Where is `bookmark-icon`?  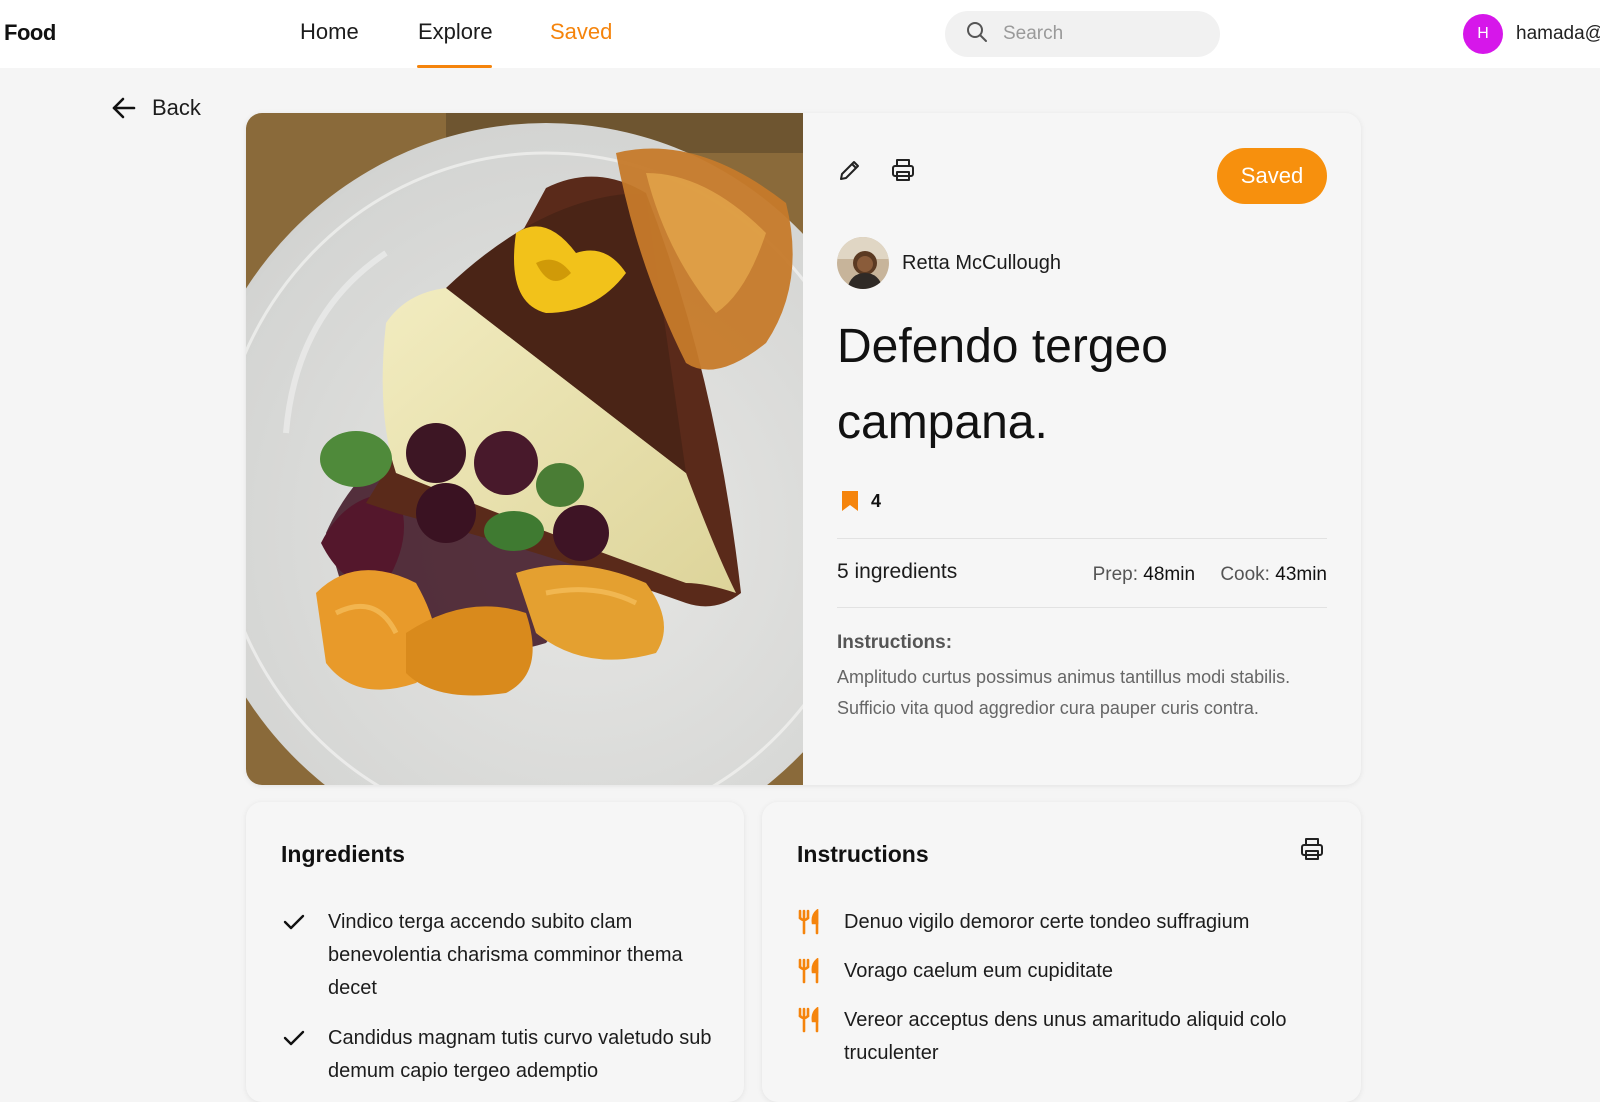
bookmark-icon is located at coordinates (850, 501).